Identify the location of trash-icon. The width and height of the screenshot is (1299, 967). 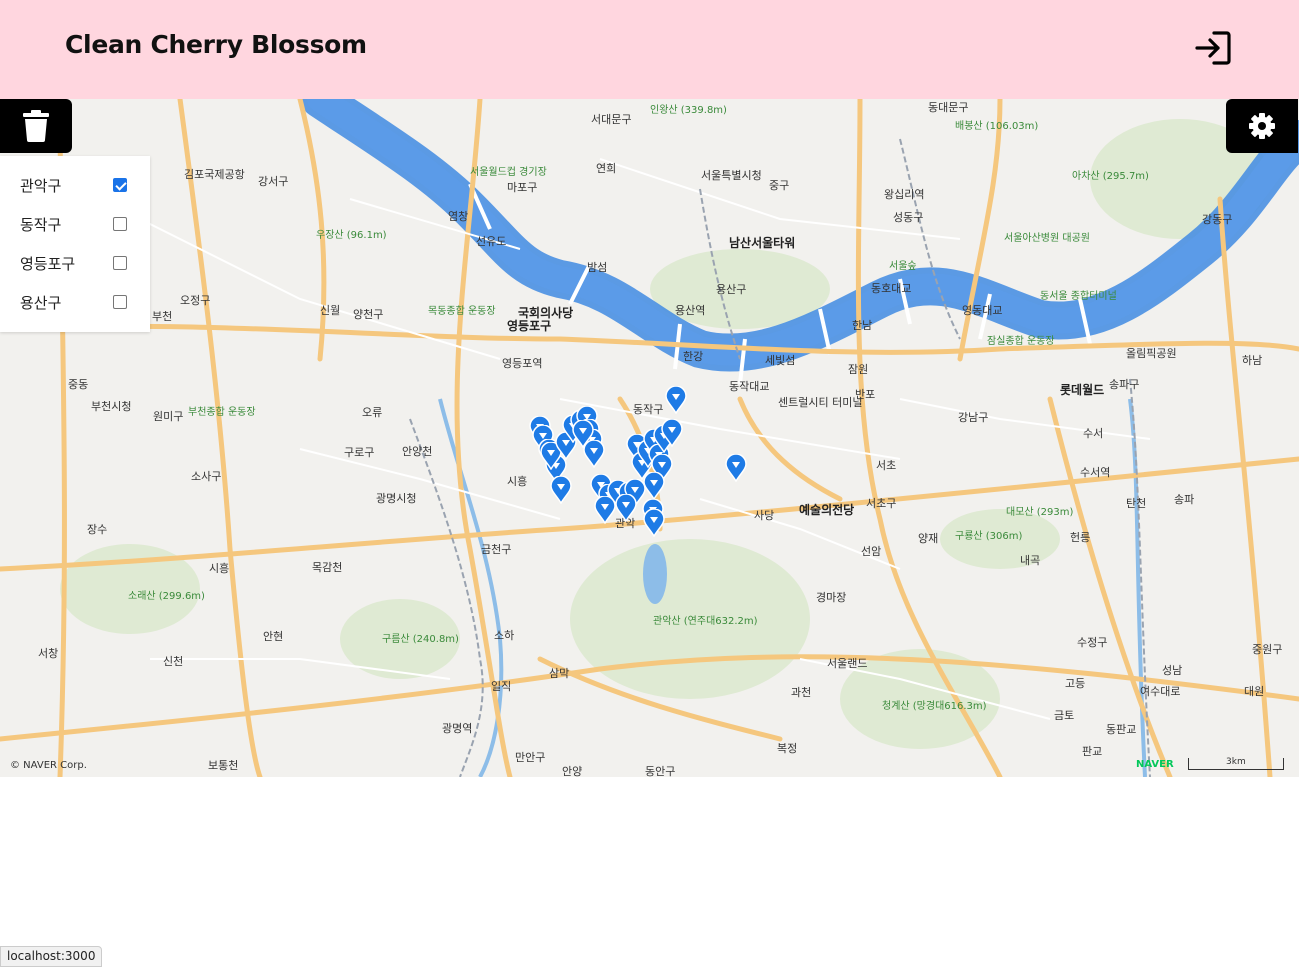
(36, 126).